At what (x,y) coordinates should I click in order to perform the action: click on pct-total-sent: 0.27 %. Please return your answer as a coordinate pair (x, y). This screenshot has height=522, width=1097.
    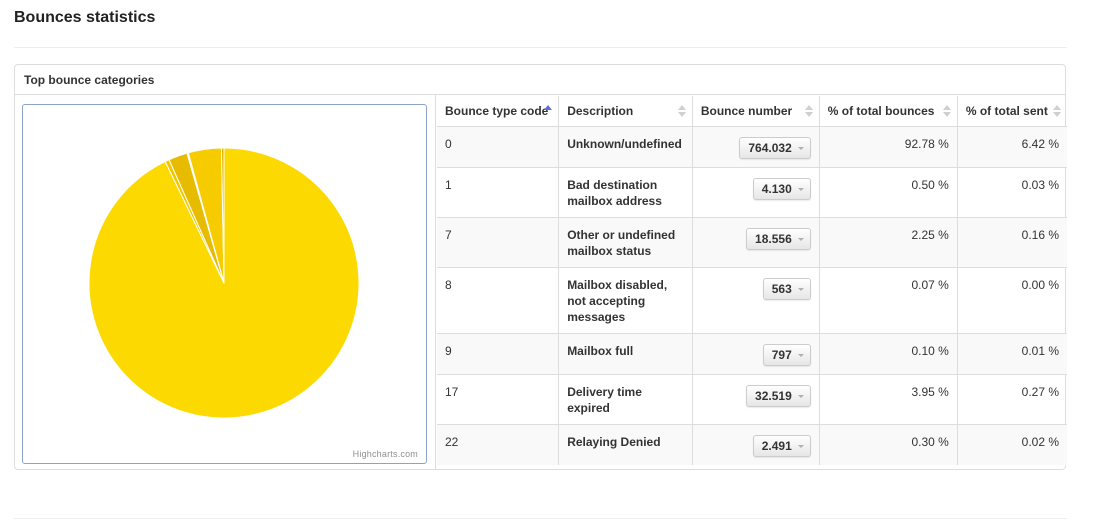
    Looking at the image, I should click on (1012, 399).